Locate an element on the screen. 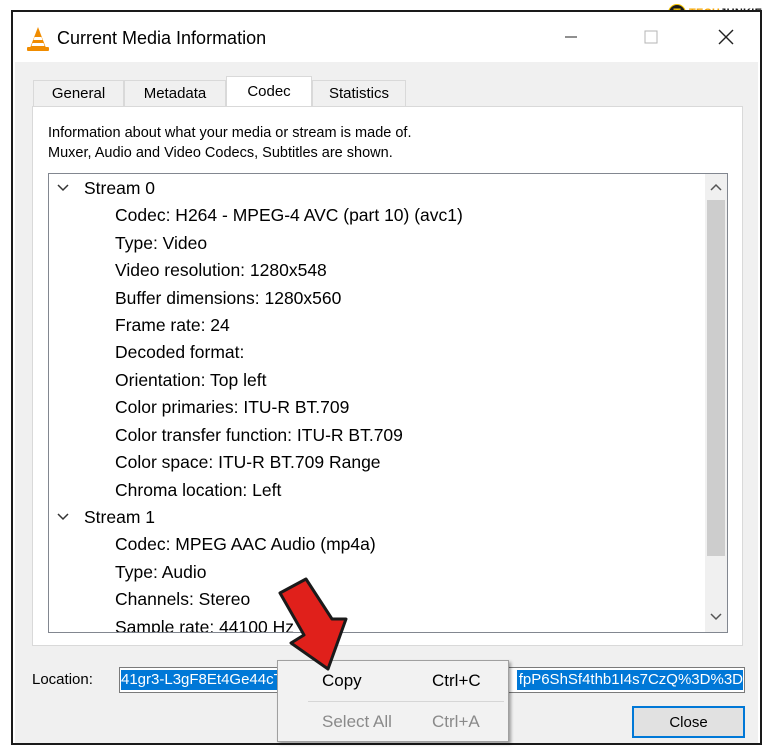  scrollbar-thumb is located at coordinates (716, 378).